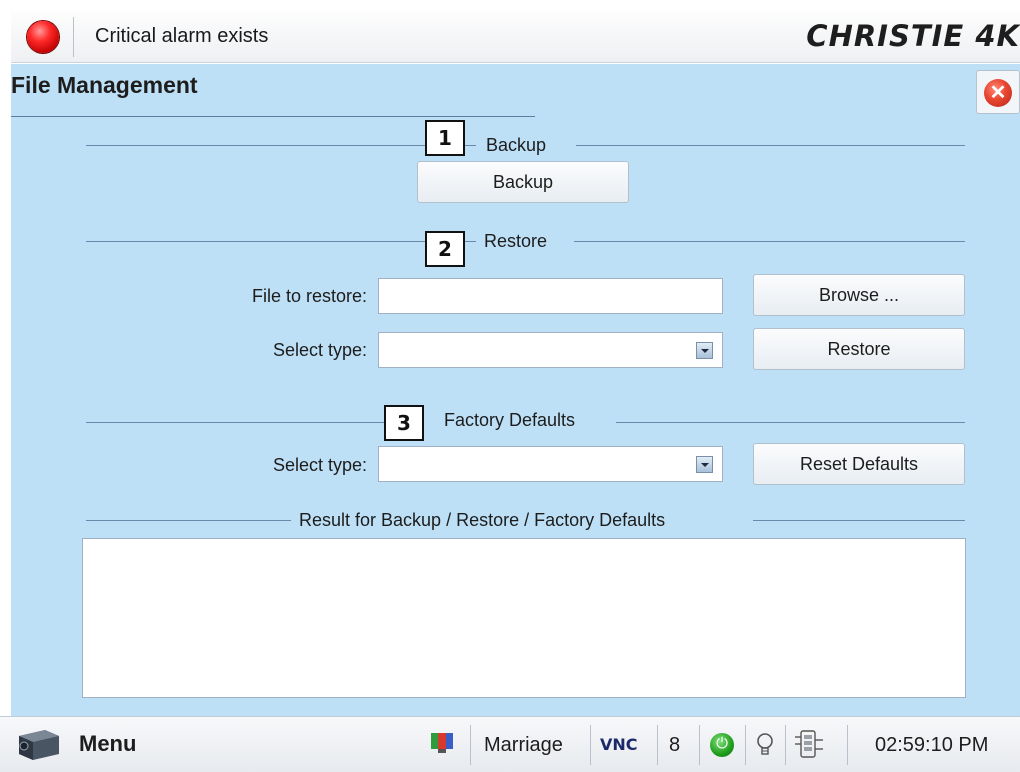  Describe the element at coordinates (765, 745) in the screenshot. I see `lamp-icon` at that location.